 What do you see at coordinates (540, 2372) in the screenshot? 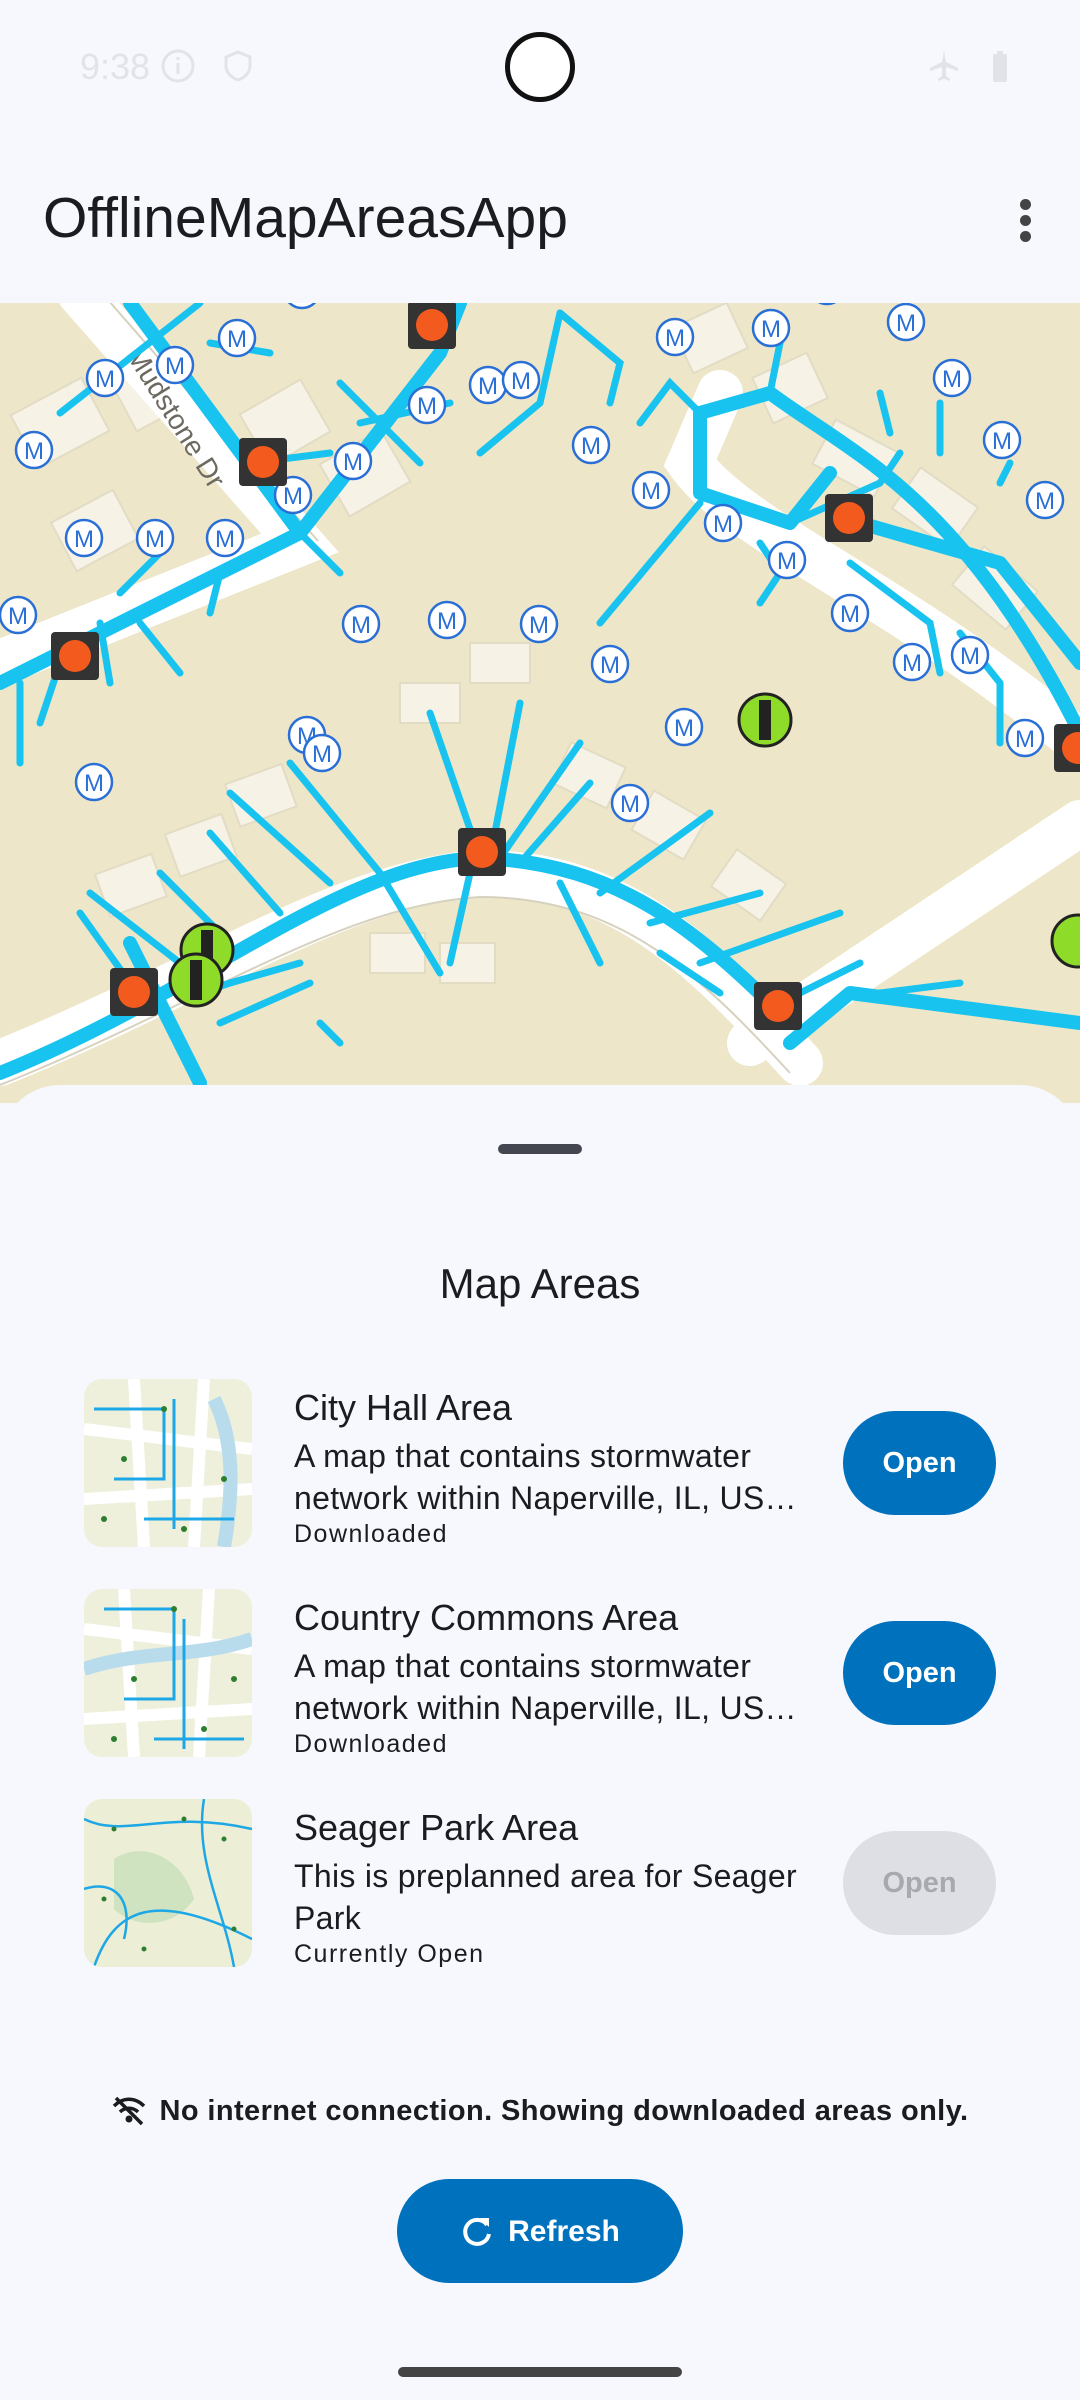
I see `home-indicator` at bounding box center [540, 2372].